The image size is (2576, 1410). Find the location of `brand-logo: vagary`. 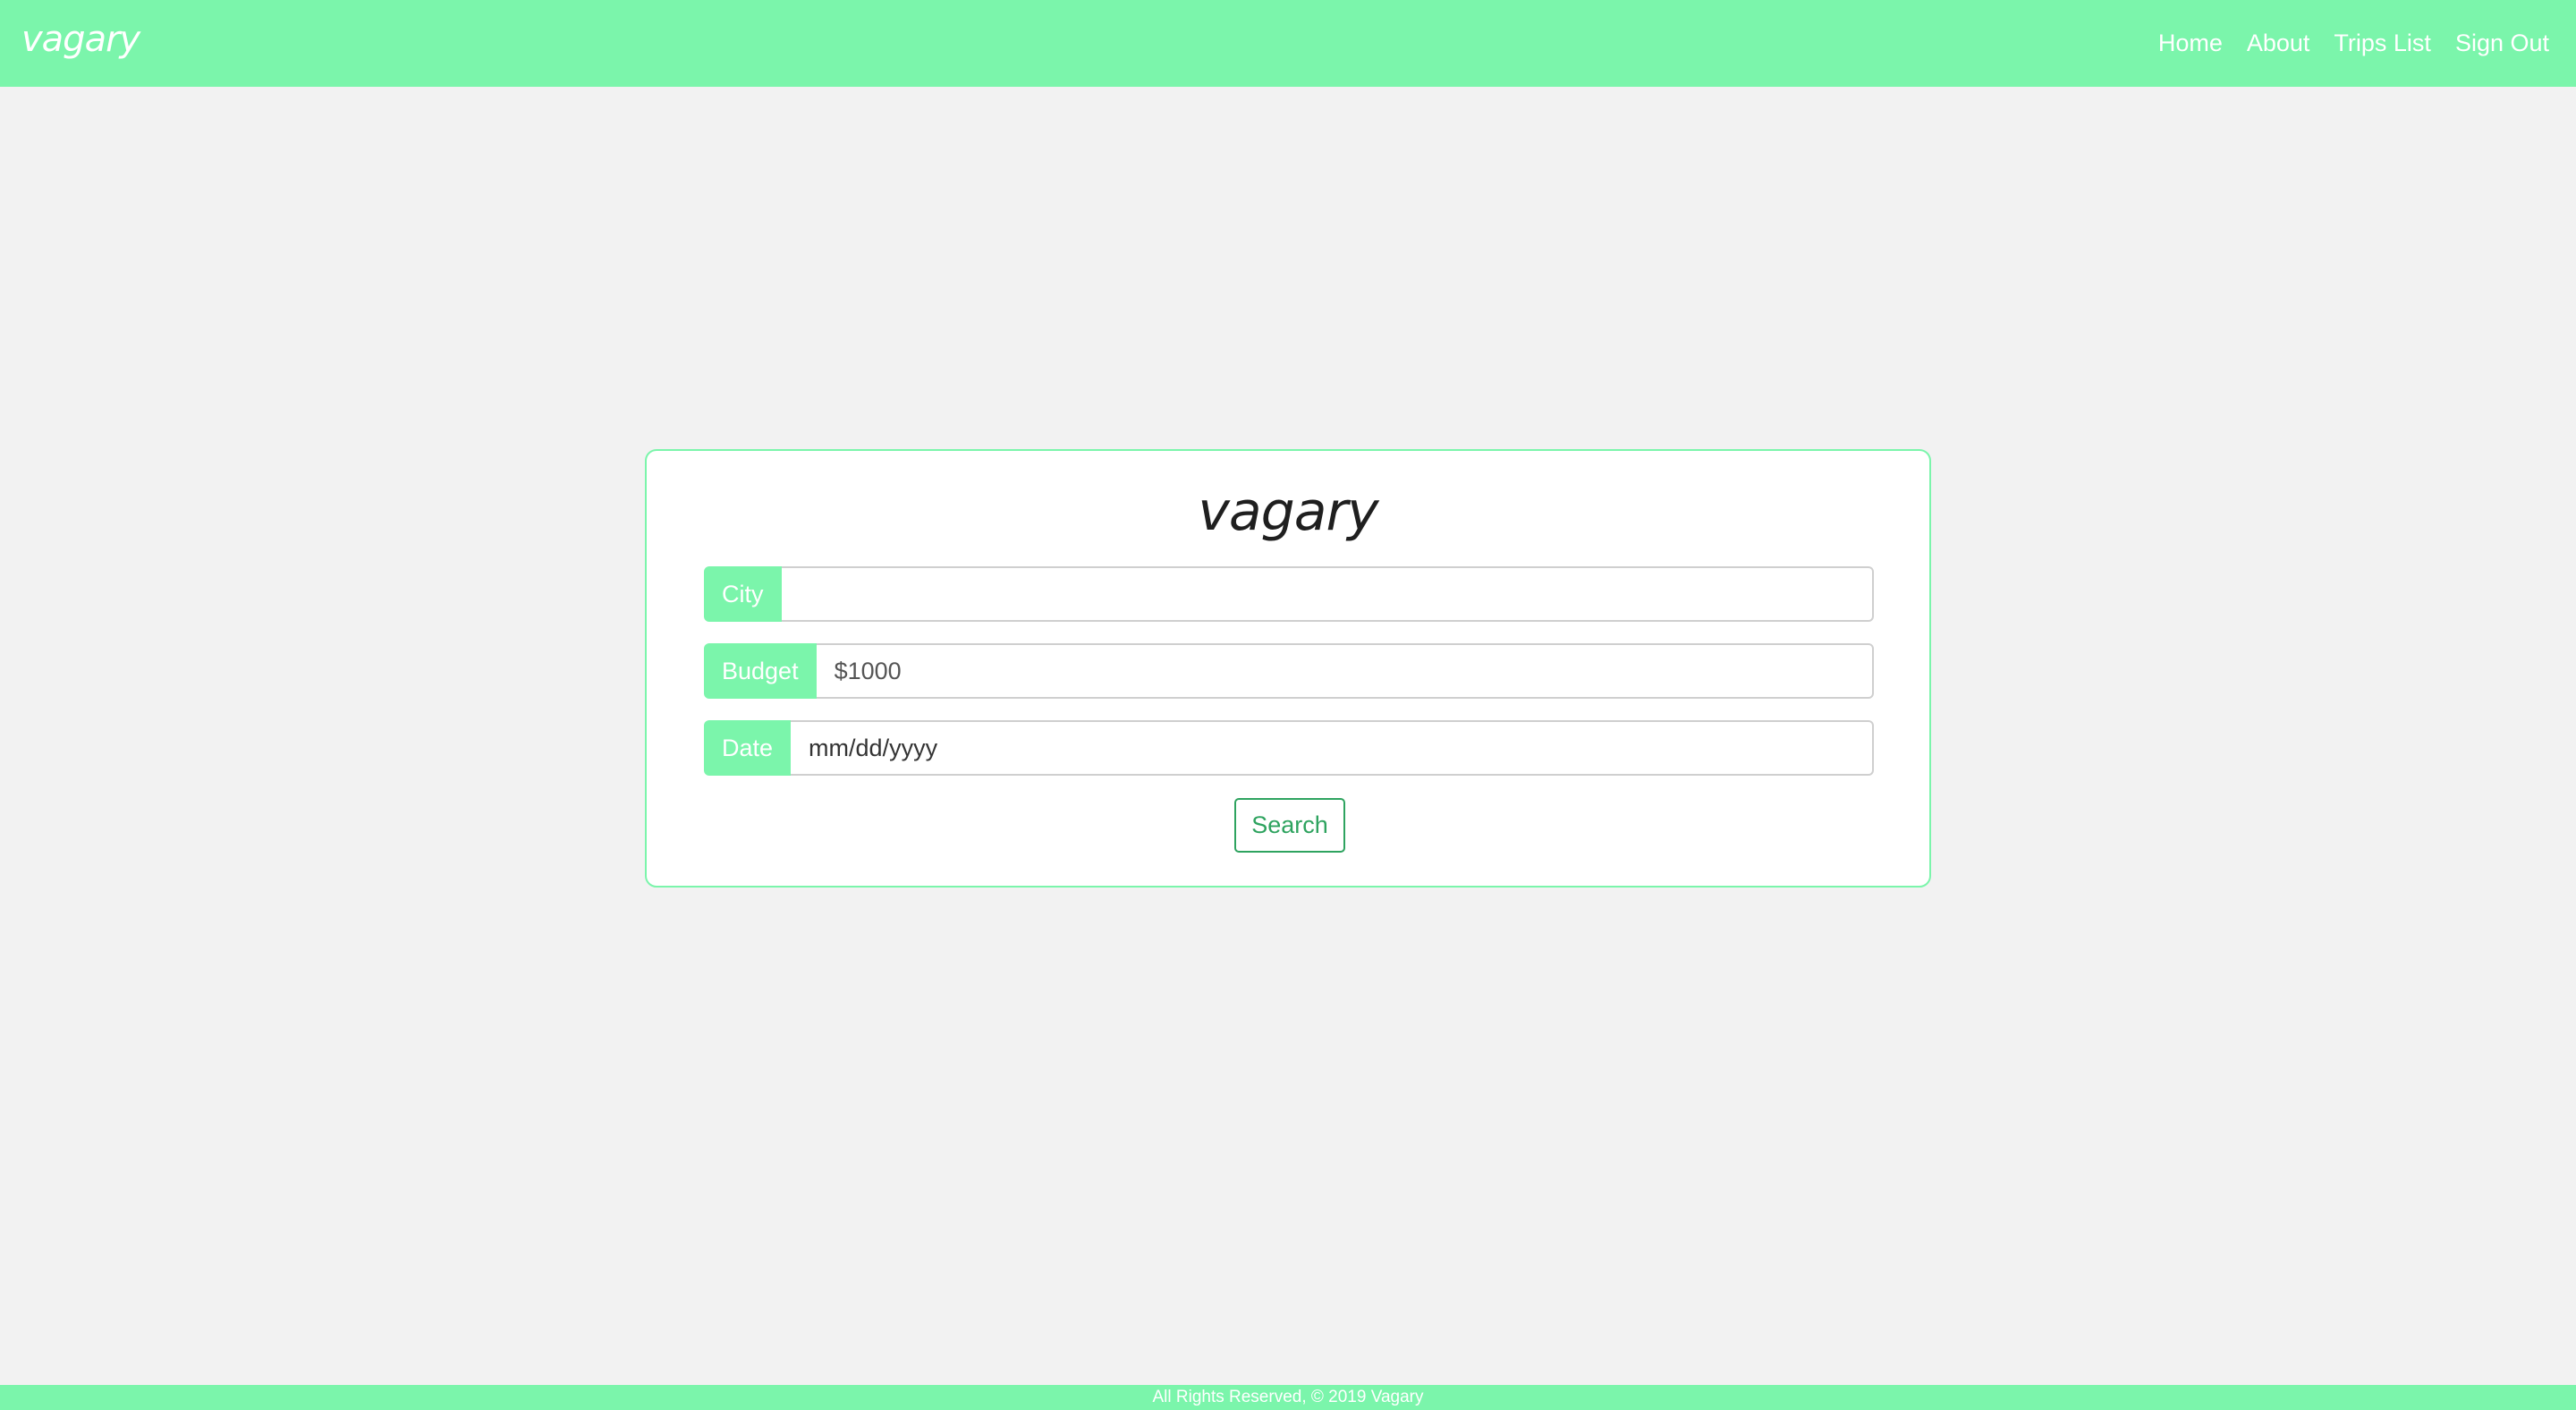

brand-logo: vagary is located at coordinates (80, 40).